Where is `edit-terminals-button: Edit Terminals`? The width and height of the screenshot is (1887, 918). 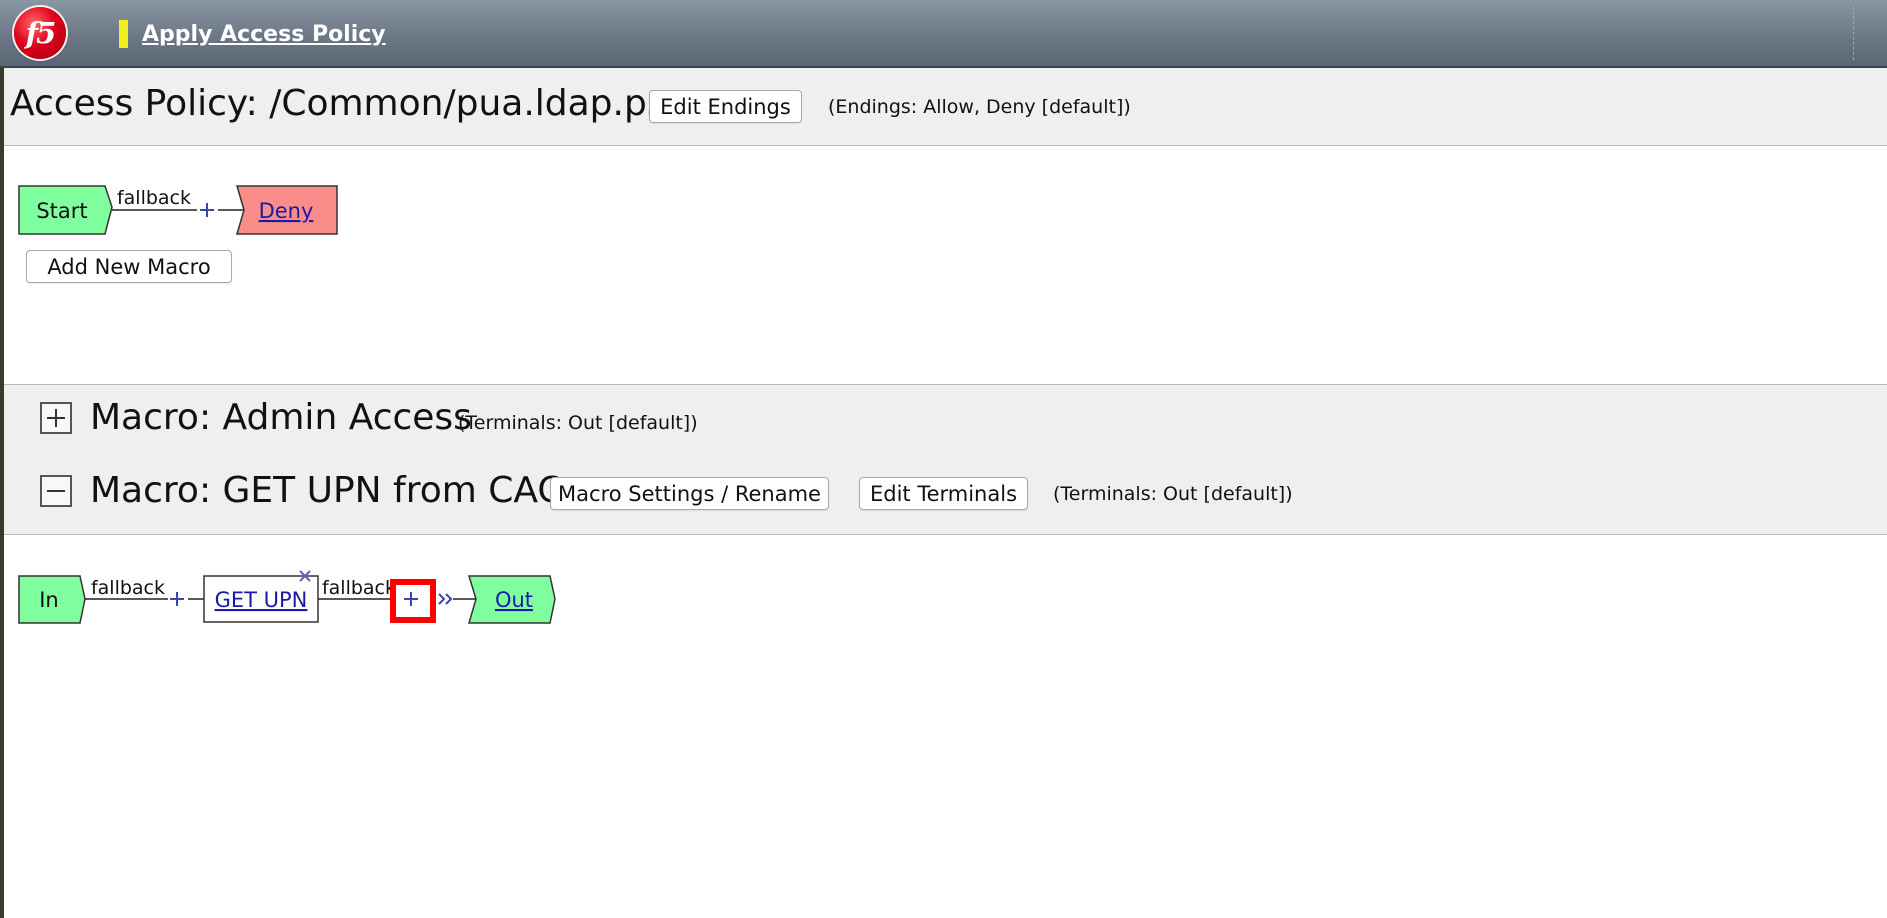
edit-terminals-button: Edit Terminals is located at coordinates (943, 493).